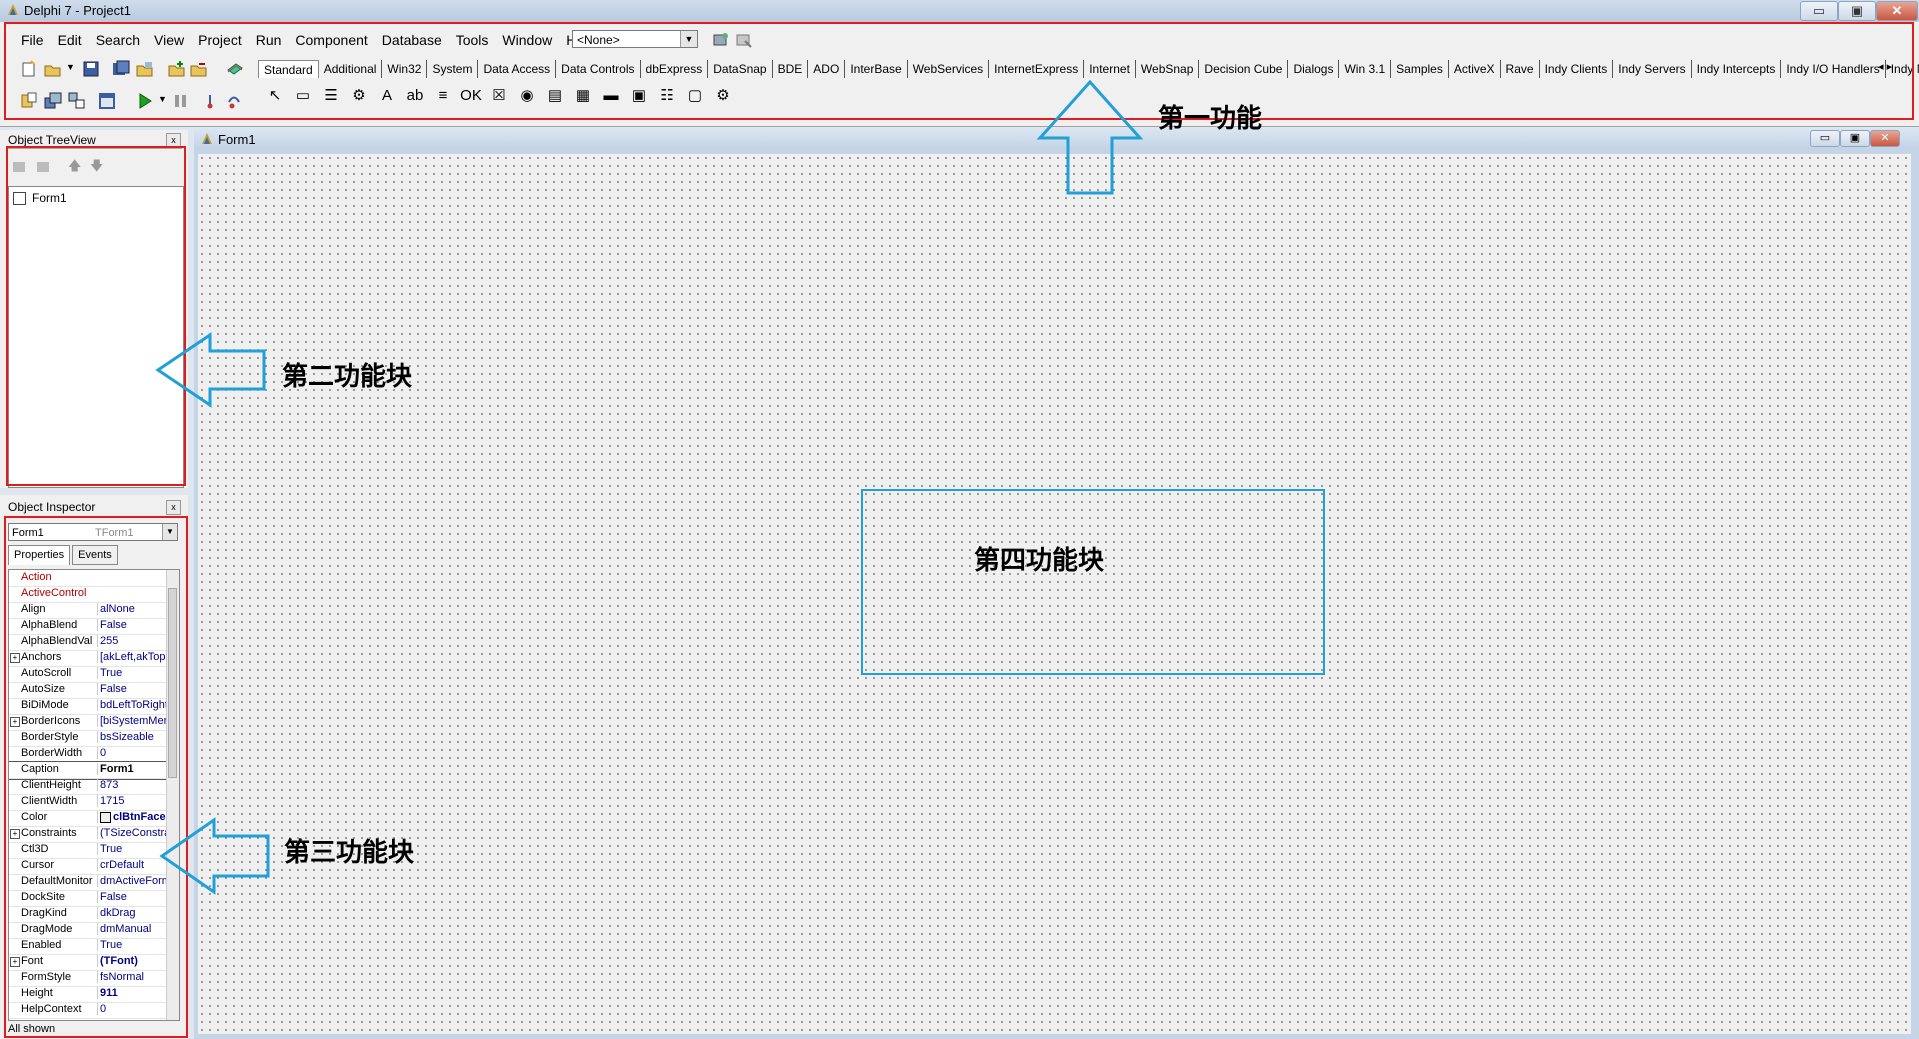 The image size is (1919, 1039). I want to click on property-row-cursor: Cursor crDefault, so click(88, 866).